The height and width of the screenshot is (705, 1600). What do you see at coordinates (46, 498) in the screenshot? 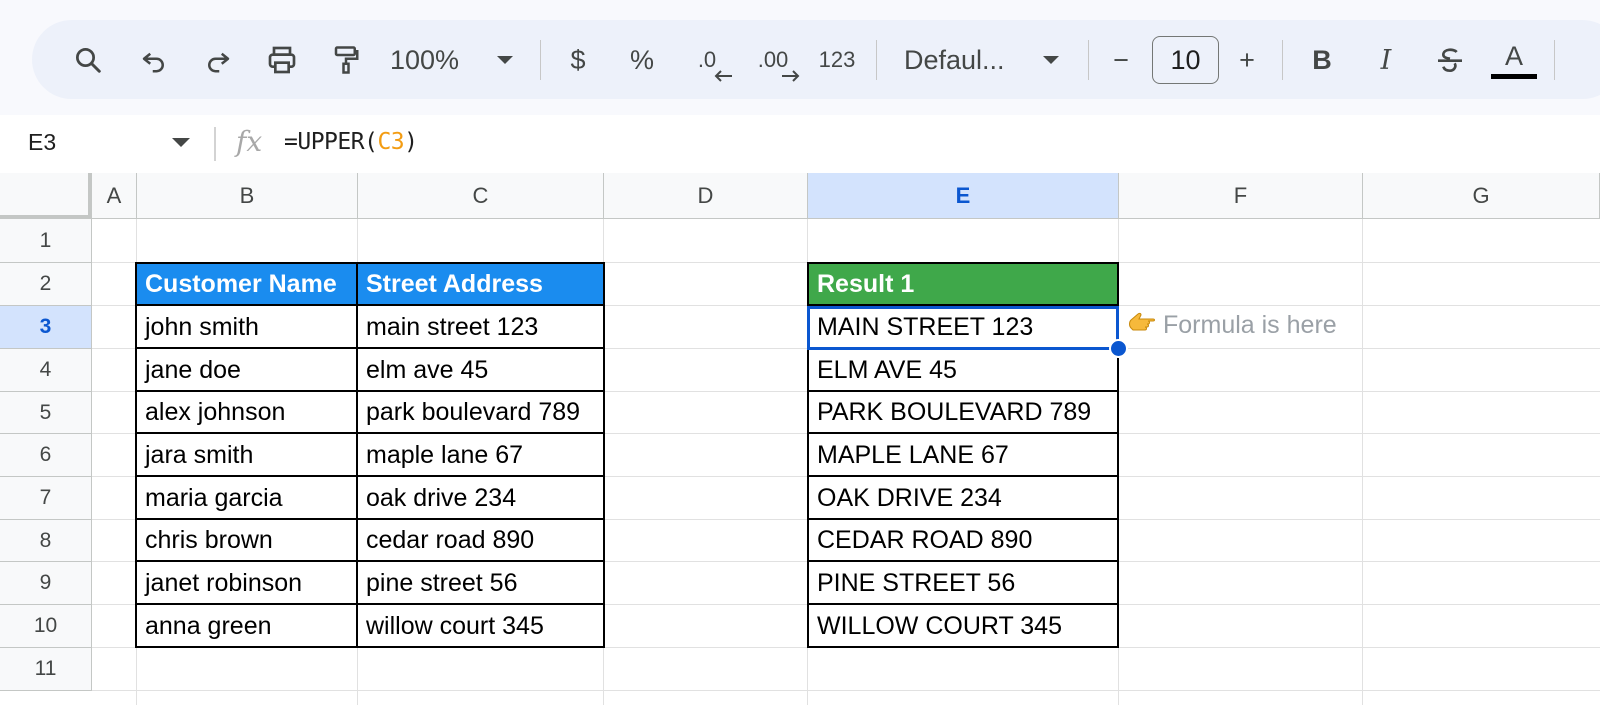
I see `row-header-7: 7` at bounding box center [46, 498].